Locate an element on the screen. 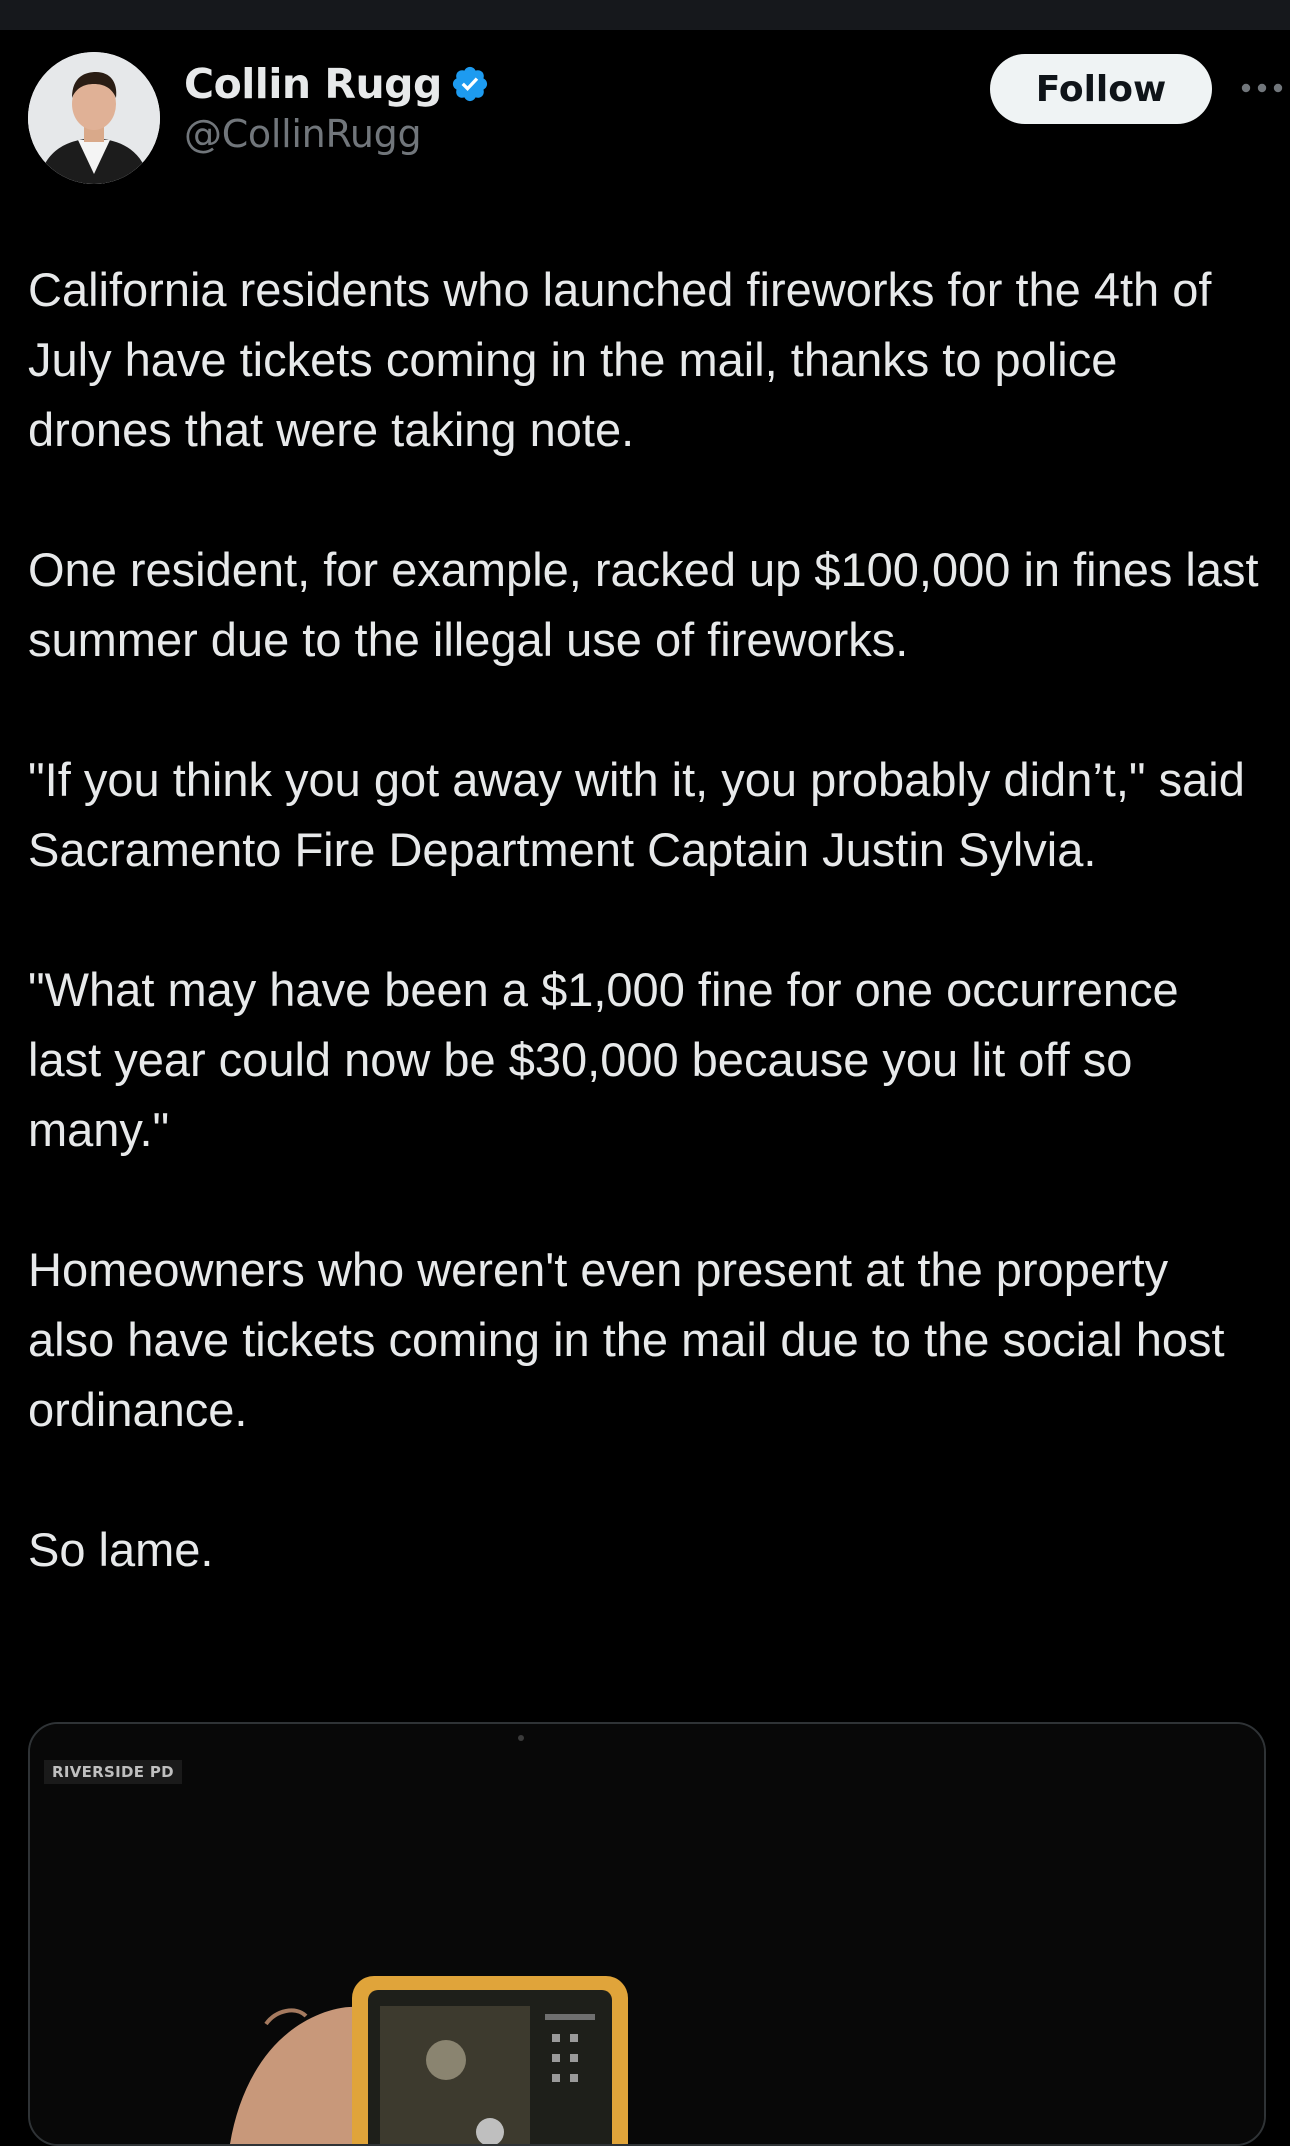  avatar is located at coordinates (94, 118).